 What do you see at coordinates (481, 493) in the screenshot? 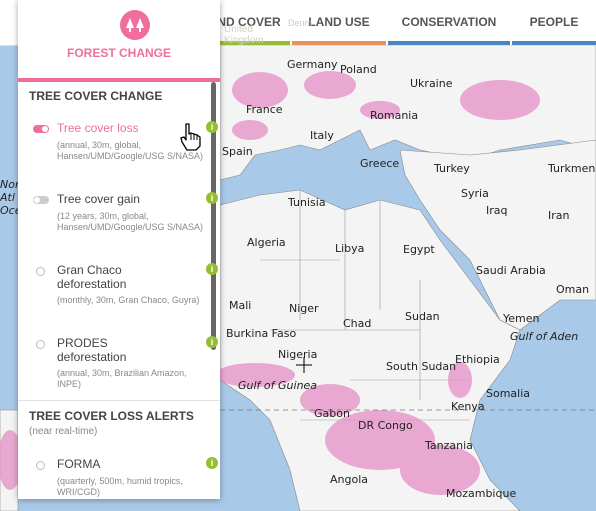
I see `country-label: Mozambique` at bounding box center [481, 493].